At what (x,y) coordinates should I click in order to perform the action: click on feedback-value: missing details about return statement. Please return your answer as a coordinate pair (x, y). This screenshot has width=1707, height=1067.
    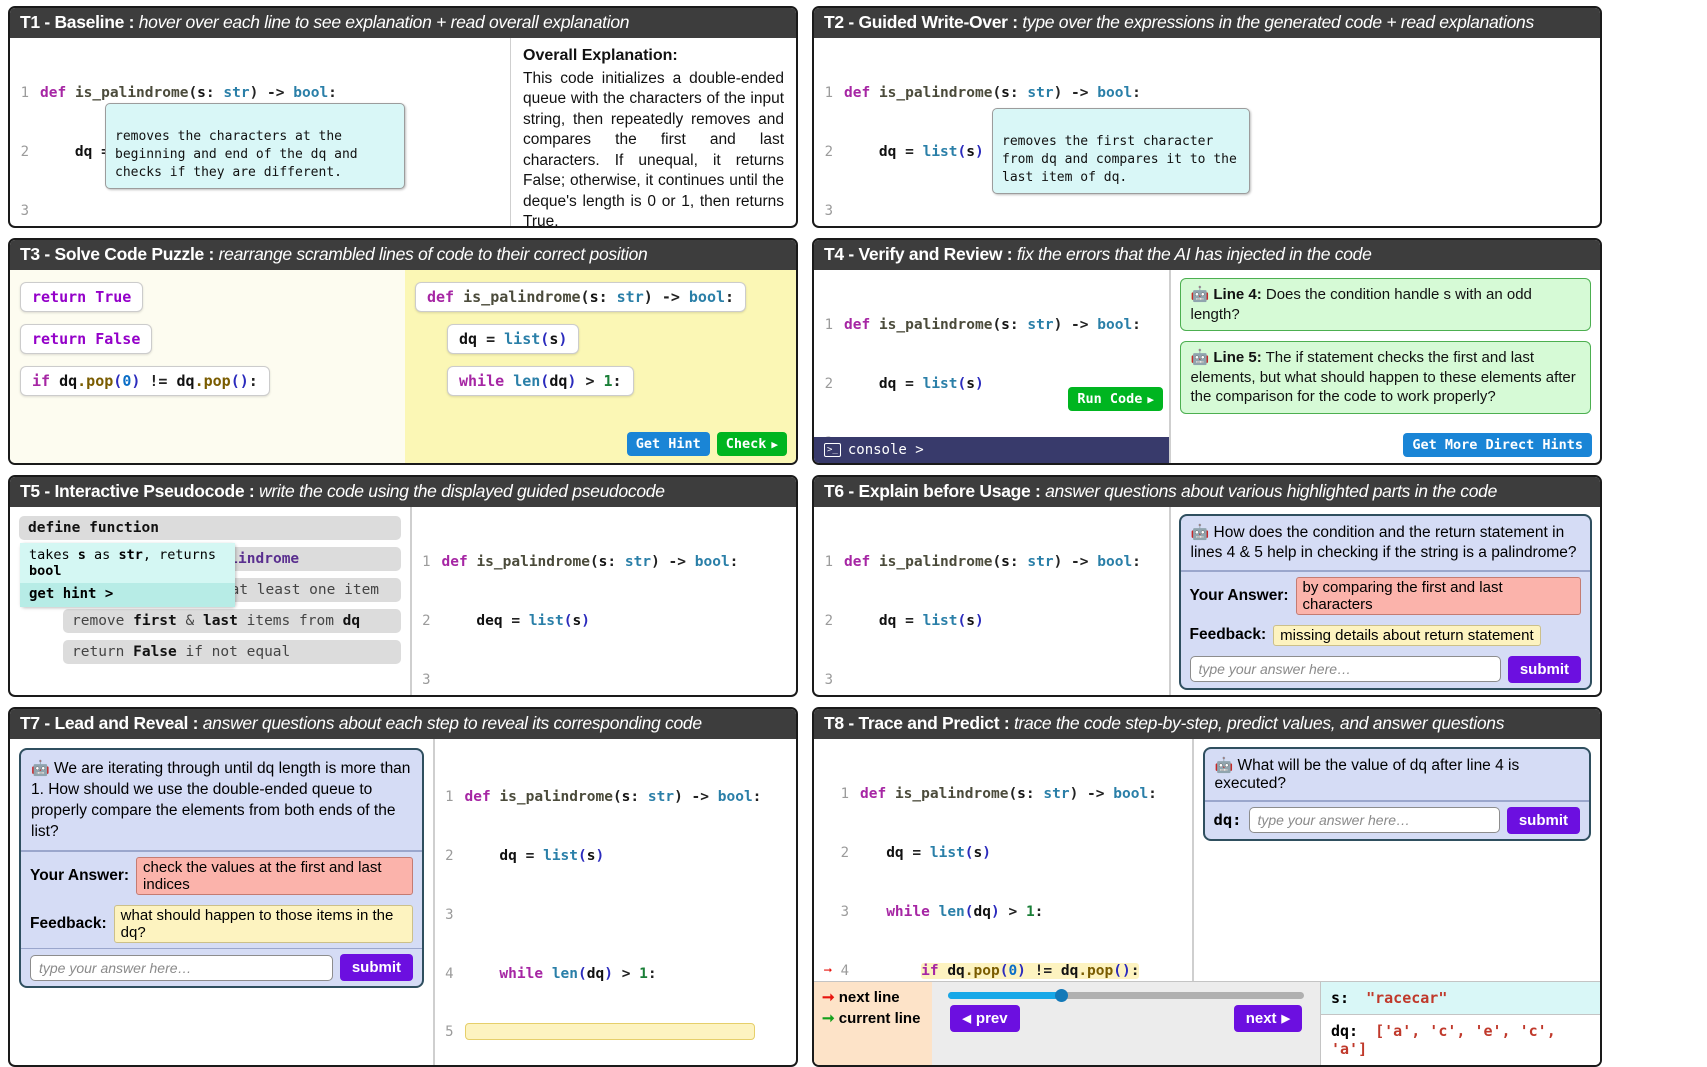
    Looking at the image, I should click on (1407, 635).